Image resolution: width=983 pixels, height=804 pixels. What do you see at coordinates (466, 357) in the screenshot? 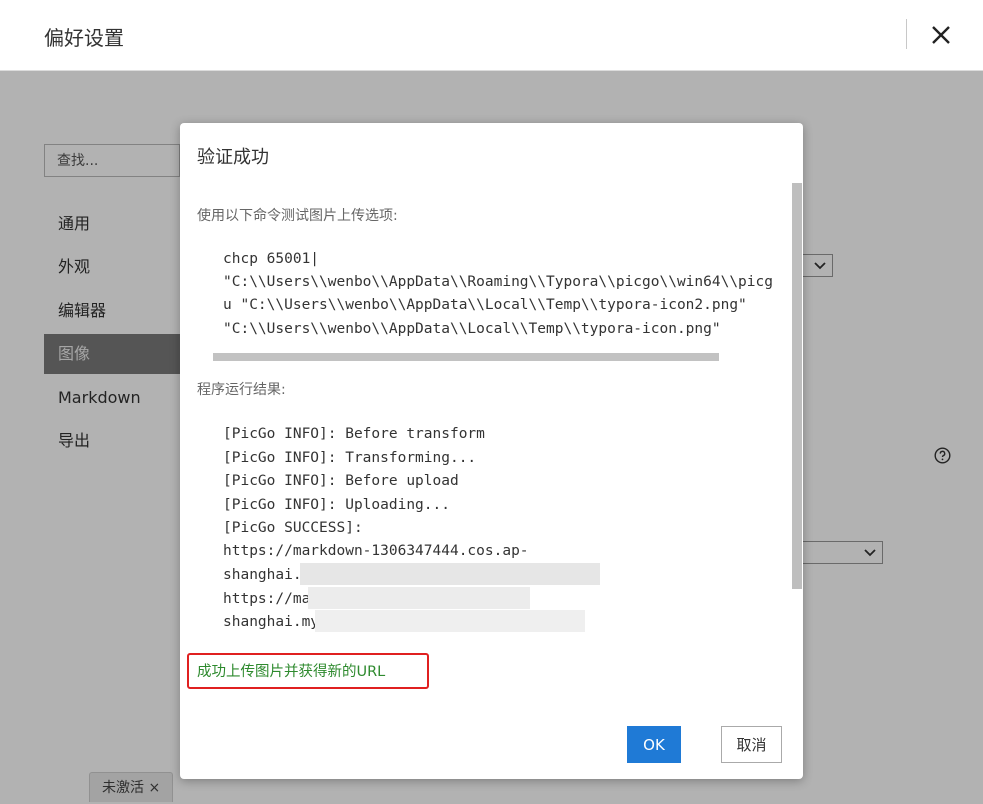
I see `horizontal-scrollbar` at bounding box center [466, 357].